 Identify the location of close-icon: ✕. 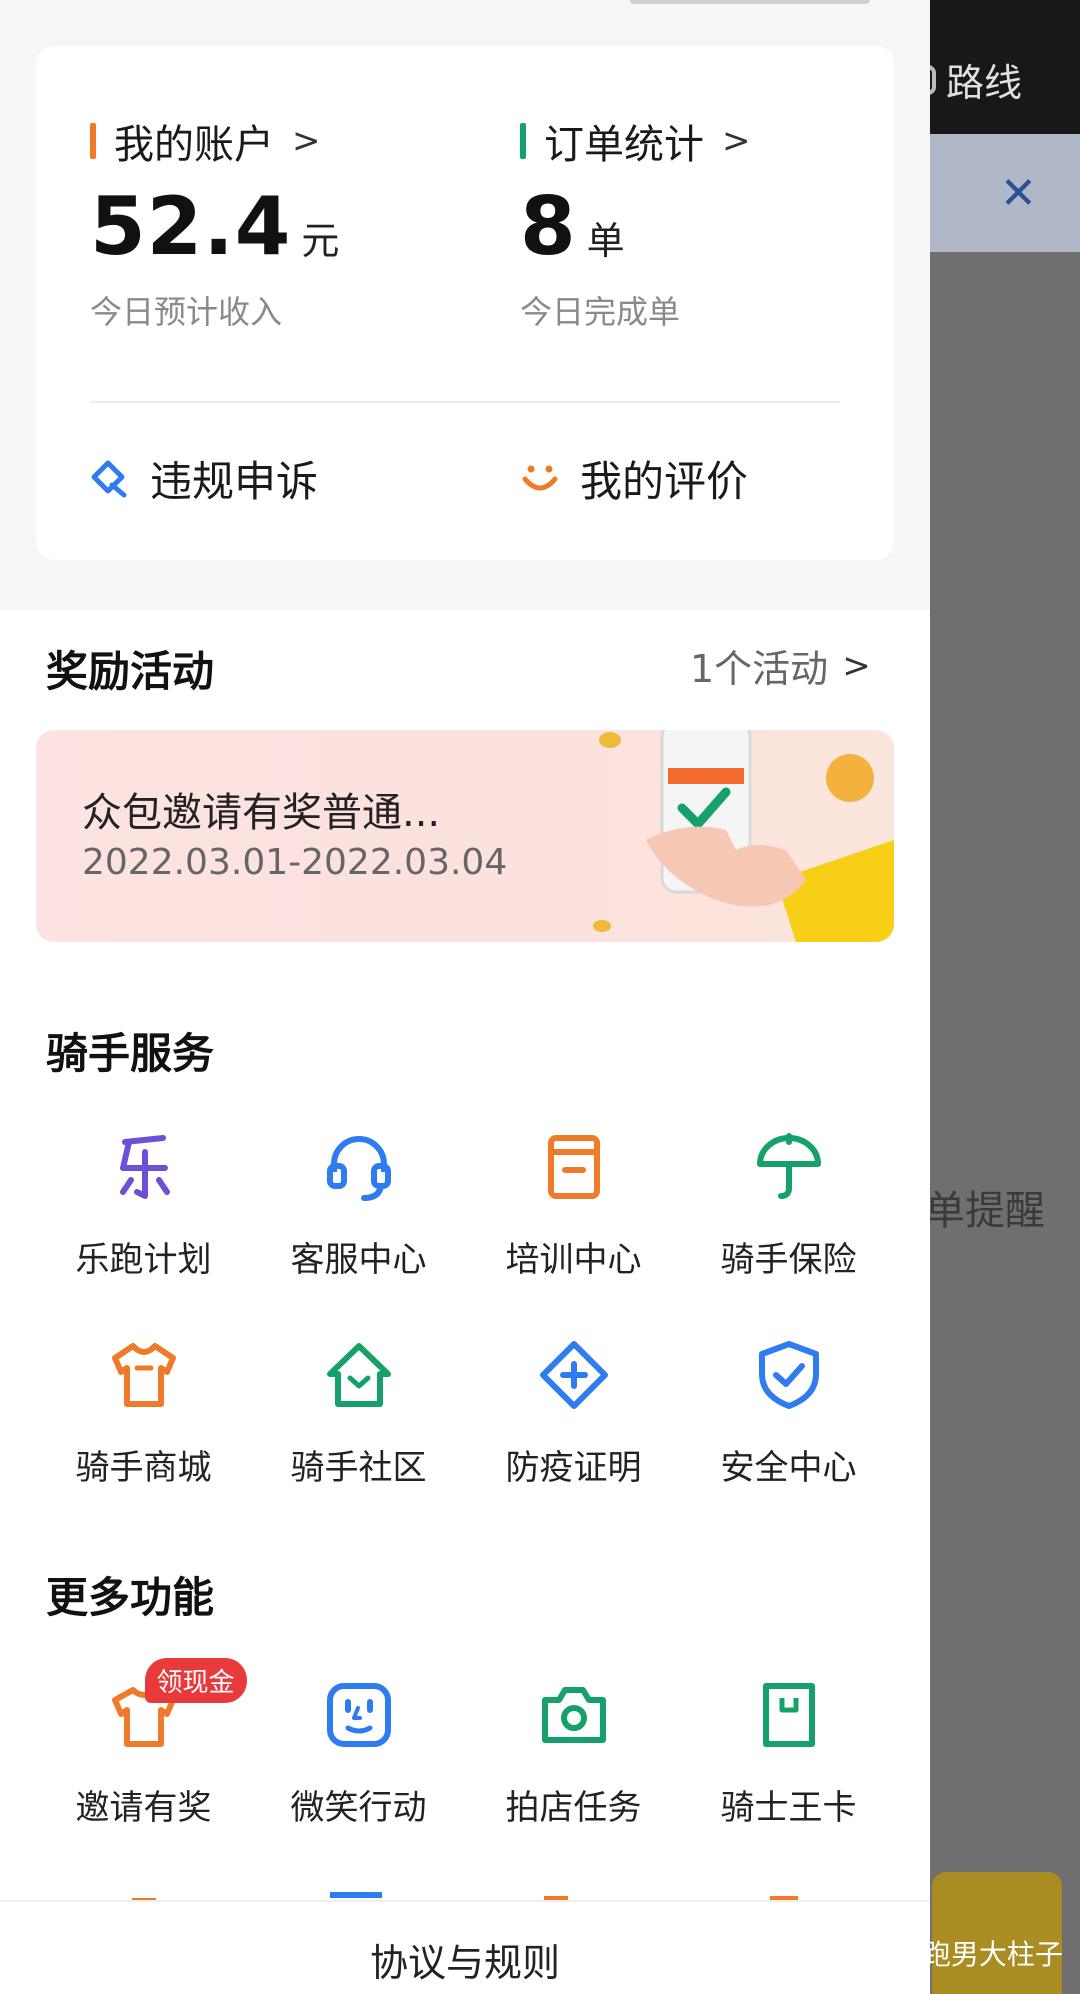
(1018, 193).